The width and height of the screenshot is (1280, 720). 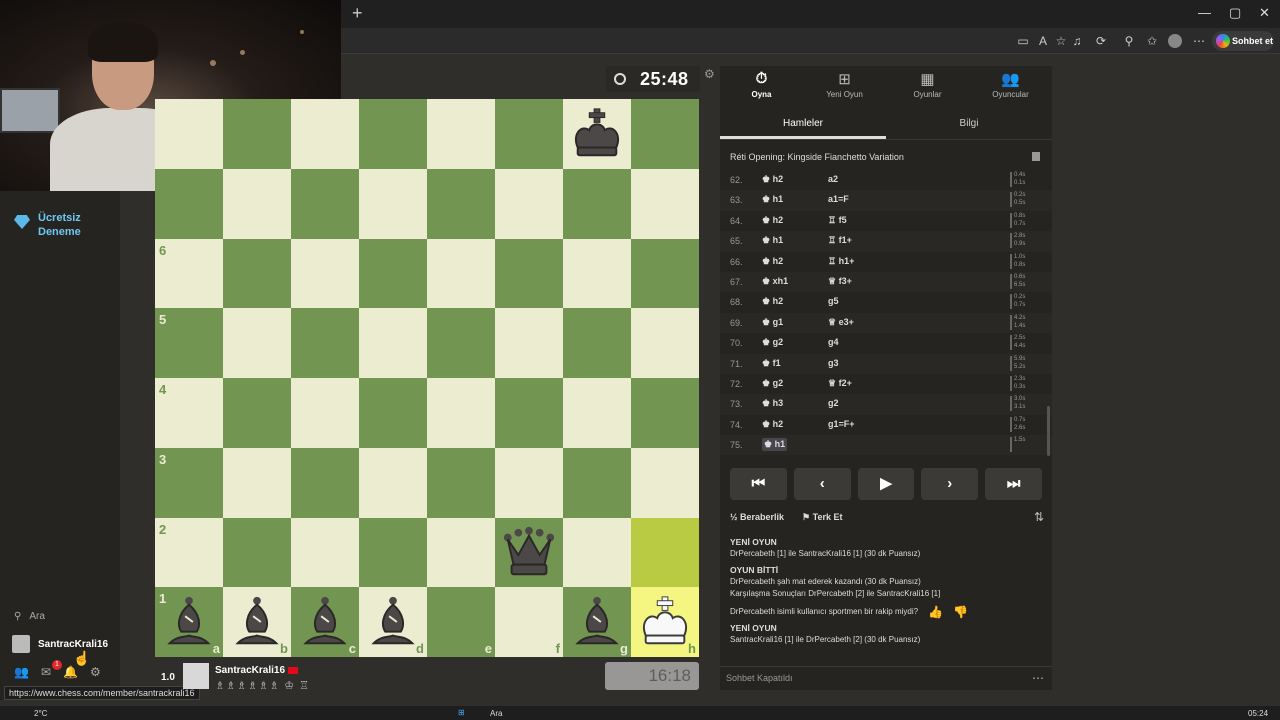 I want to click on weather-temp: 2°C, so click(x=40, y=713).